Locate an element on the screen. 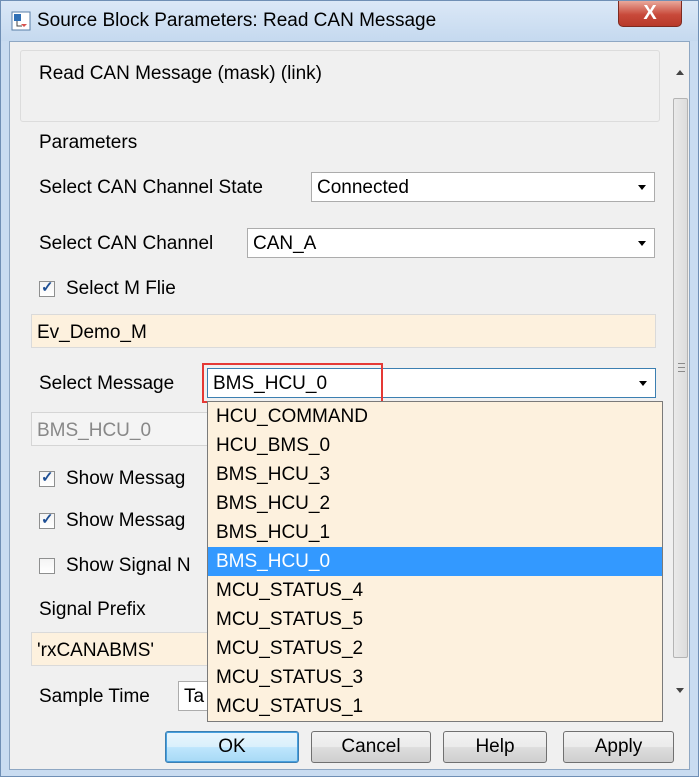 This screenshot has width=699, height=777. dropdown-option: HCU_COMMAND is located at coordinates (435, 416).